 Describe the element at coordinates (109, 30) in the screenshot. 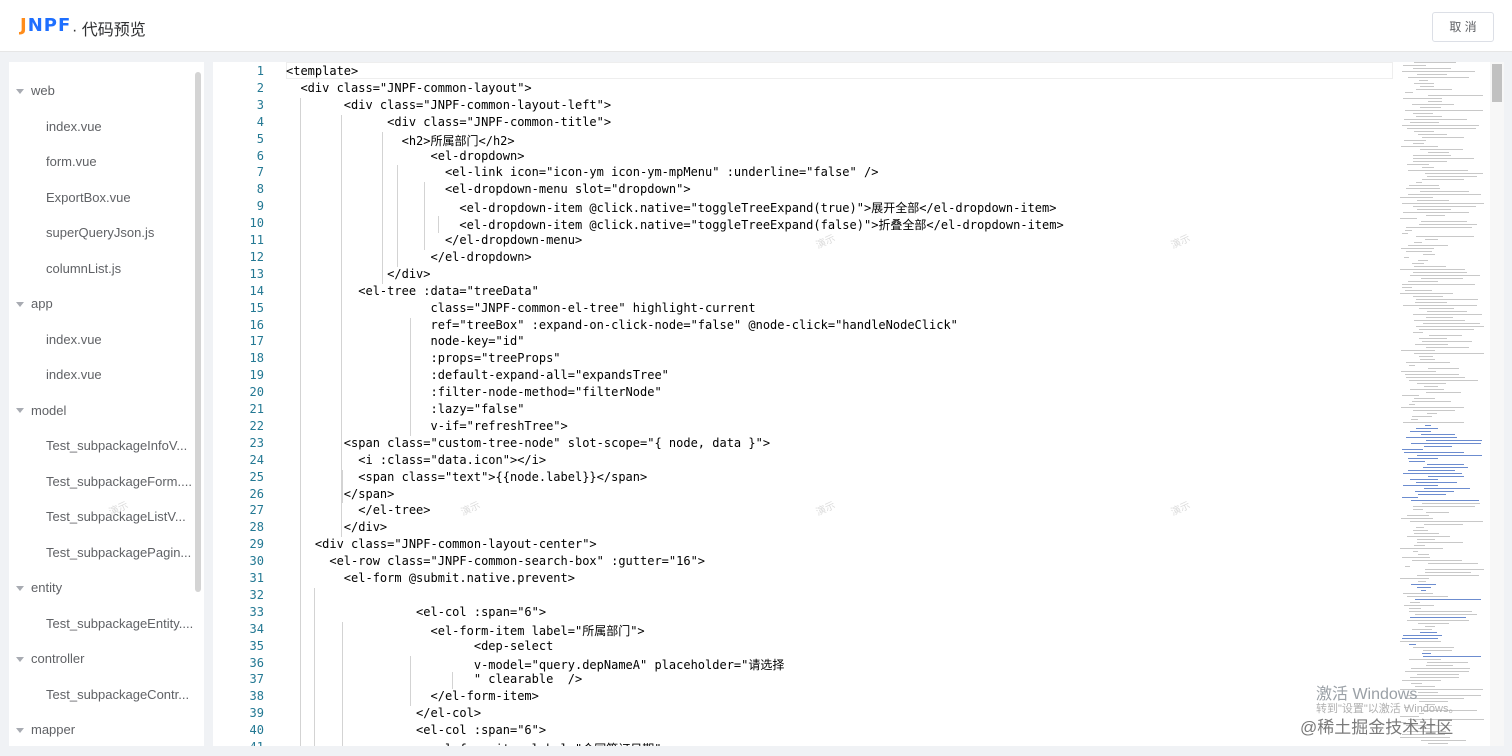

I see `page-title: · 代码预览` at that location.